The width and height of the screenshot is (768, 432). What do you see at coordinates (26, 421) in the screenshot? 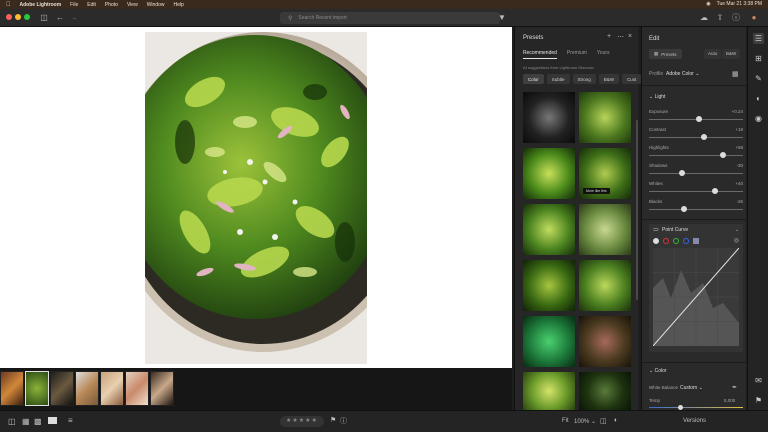
I see `grid-view-icon: ▦` at bounding box center [26, 421].